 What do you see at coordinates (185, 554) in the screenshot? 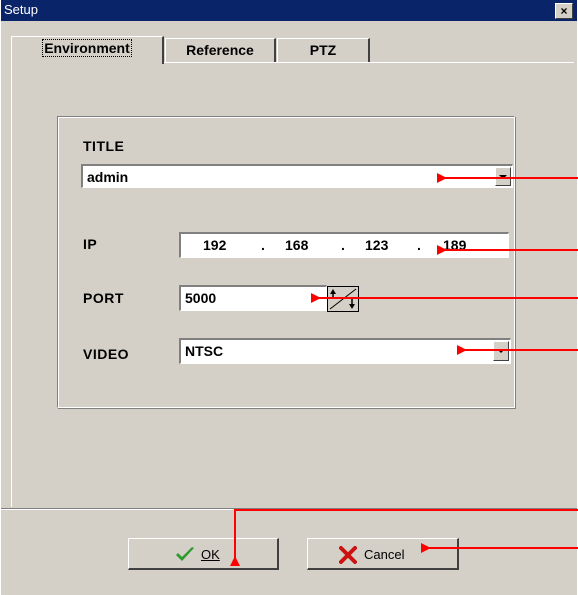
I see `checkmark-icon` at bounding box center [185, 554].